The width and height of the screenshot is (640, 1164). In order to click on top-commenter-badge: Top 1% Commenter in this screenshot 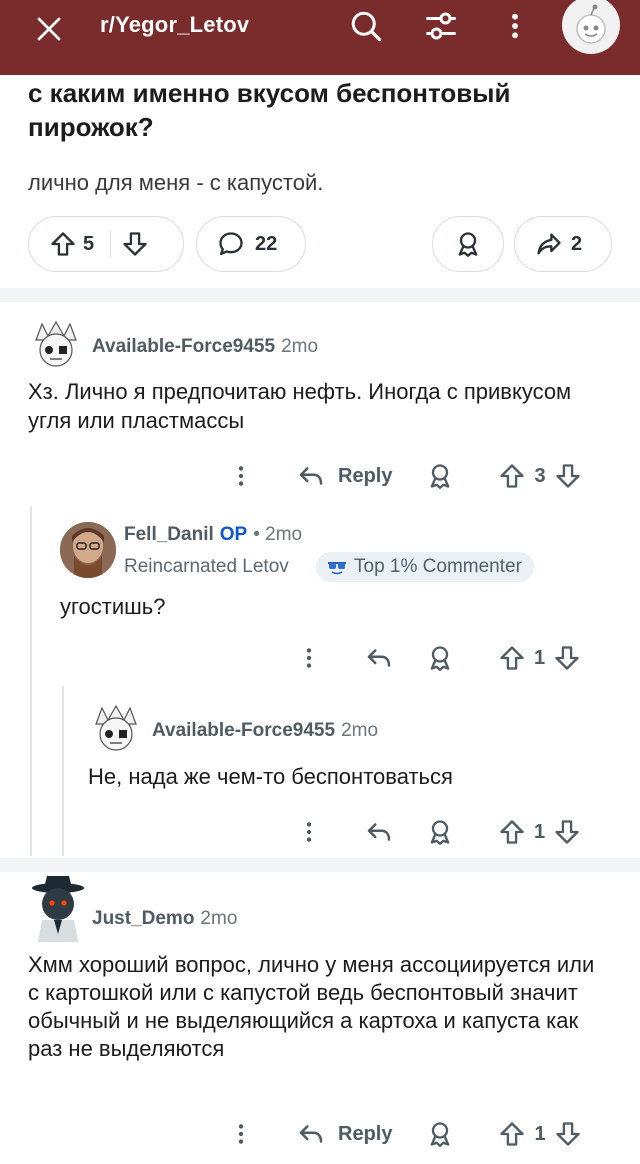, I will do `click(425, 567)`.